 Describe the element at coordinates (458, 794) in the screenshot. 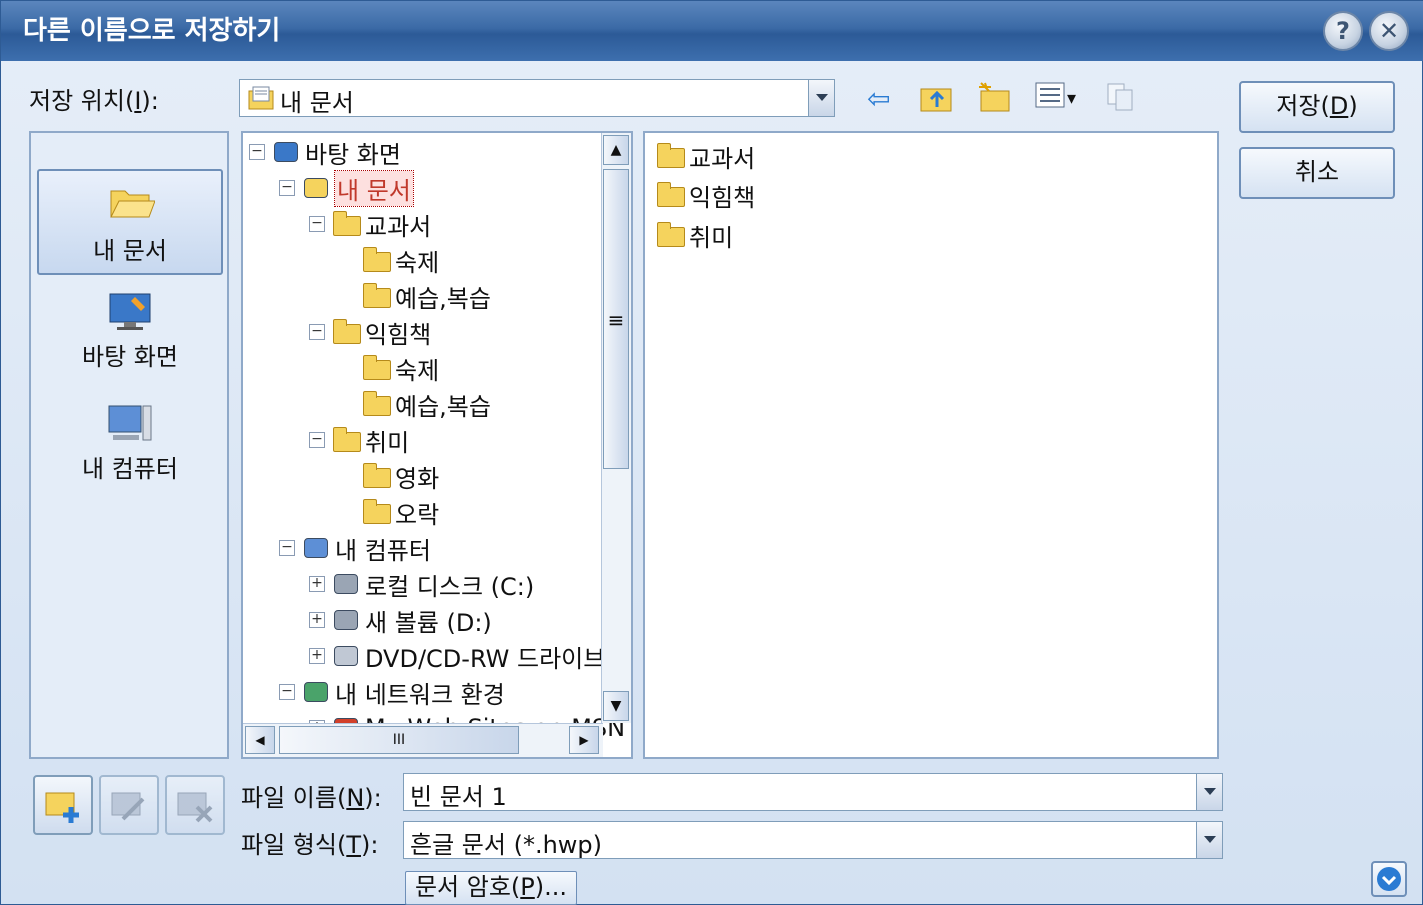

I see `filename-input: 빈 문서 1` at that location.